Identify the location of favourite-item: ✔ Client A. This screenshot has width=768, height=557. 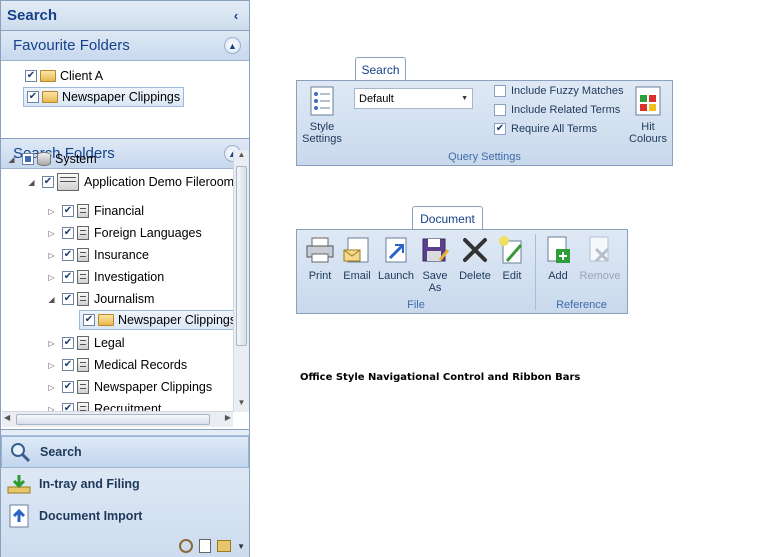
(64, 76).